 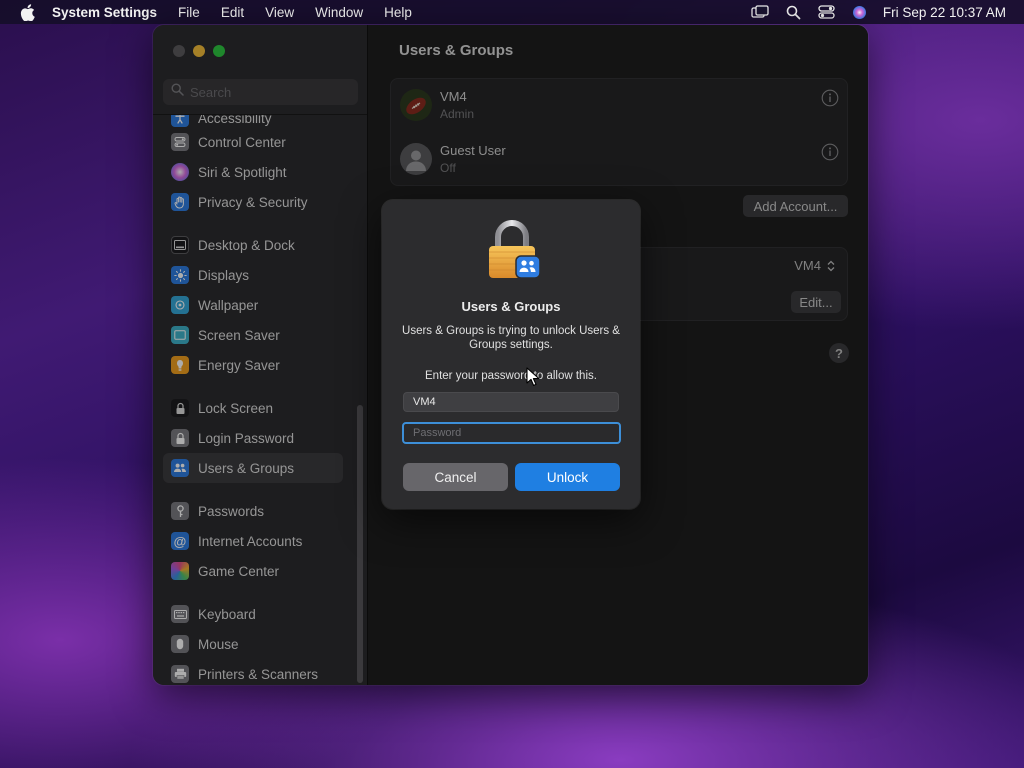 I want to click on menu-app-name: System Settings, so click(x=104, y=12).